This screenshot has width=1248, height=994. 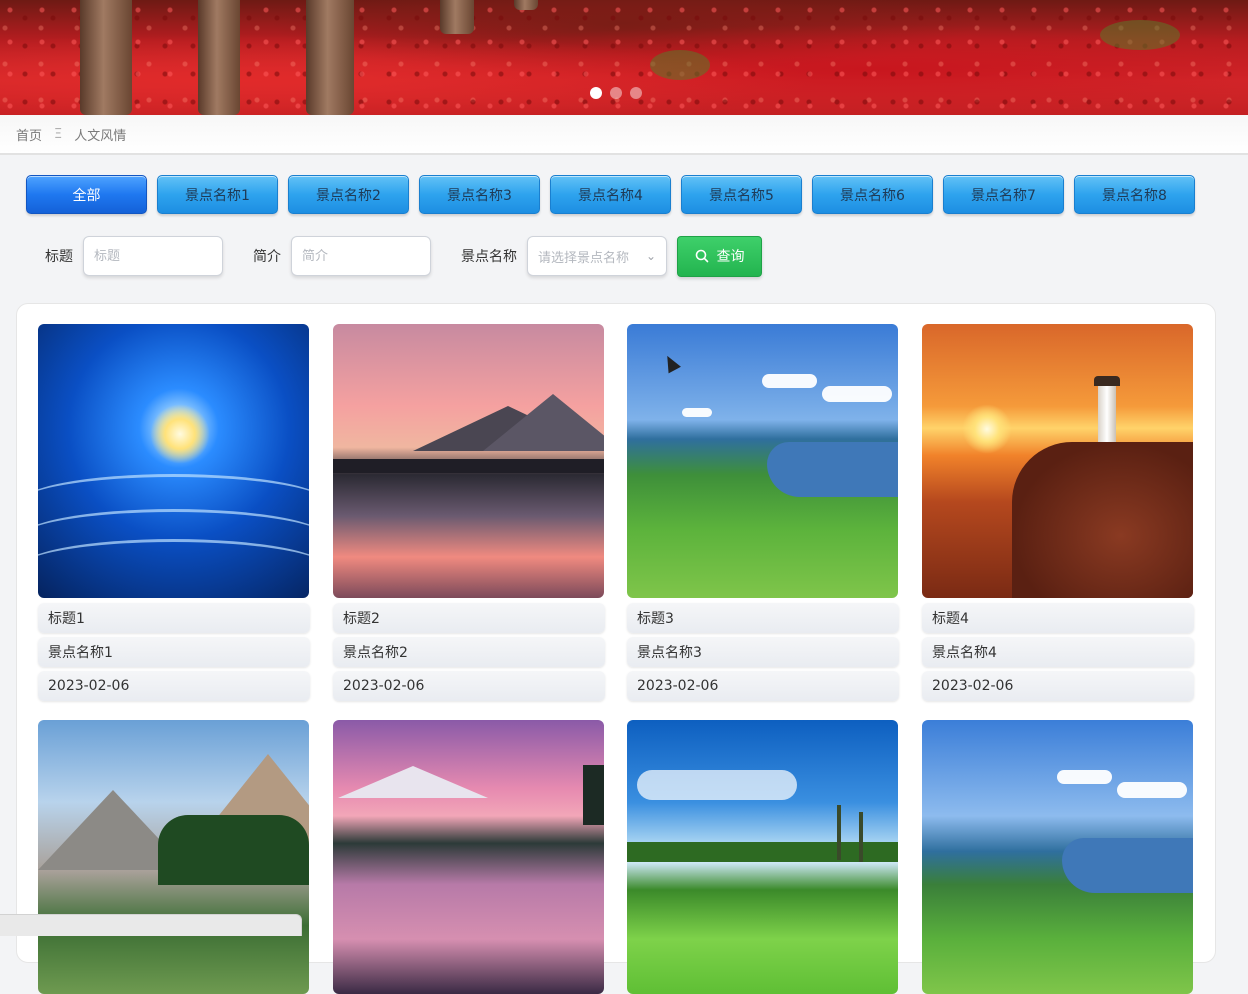 I want to click on category-button: 景点名称8, so click(x=1134, y=194).